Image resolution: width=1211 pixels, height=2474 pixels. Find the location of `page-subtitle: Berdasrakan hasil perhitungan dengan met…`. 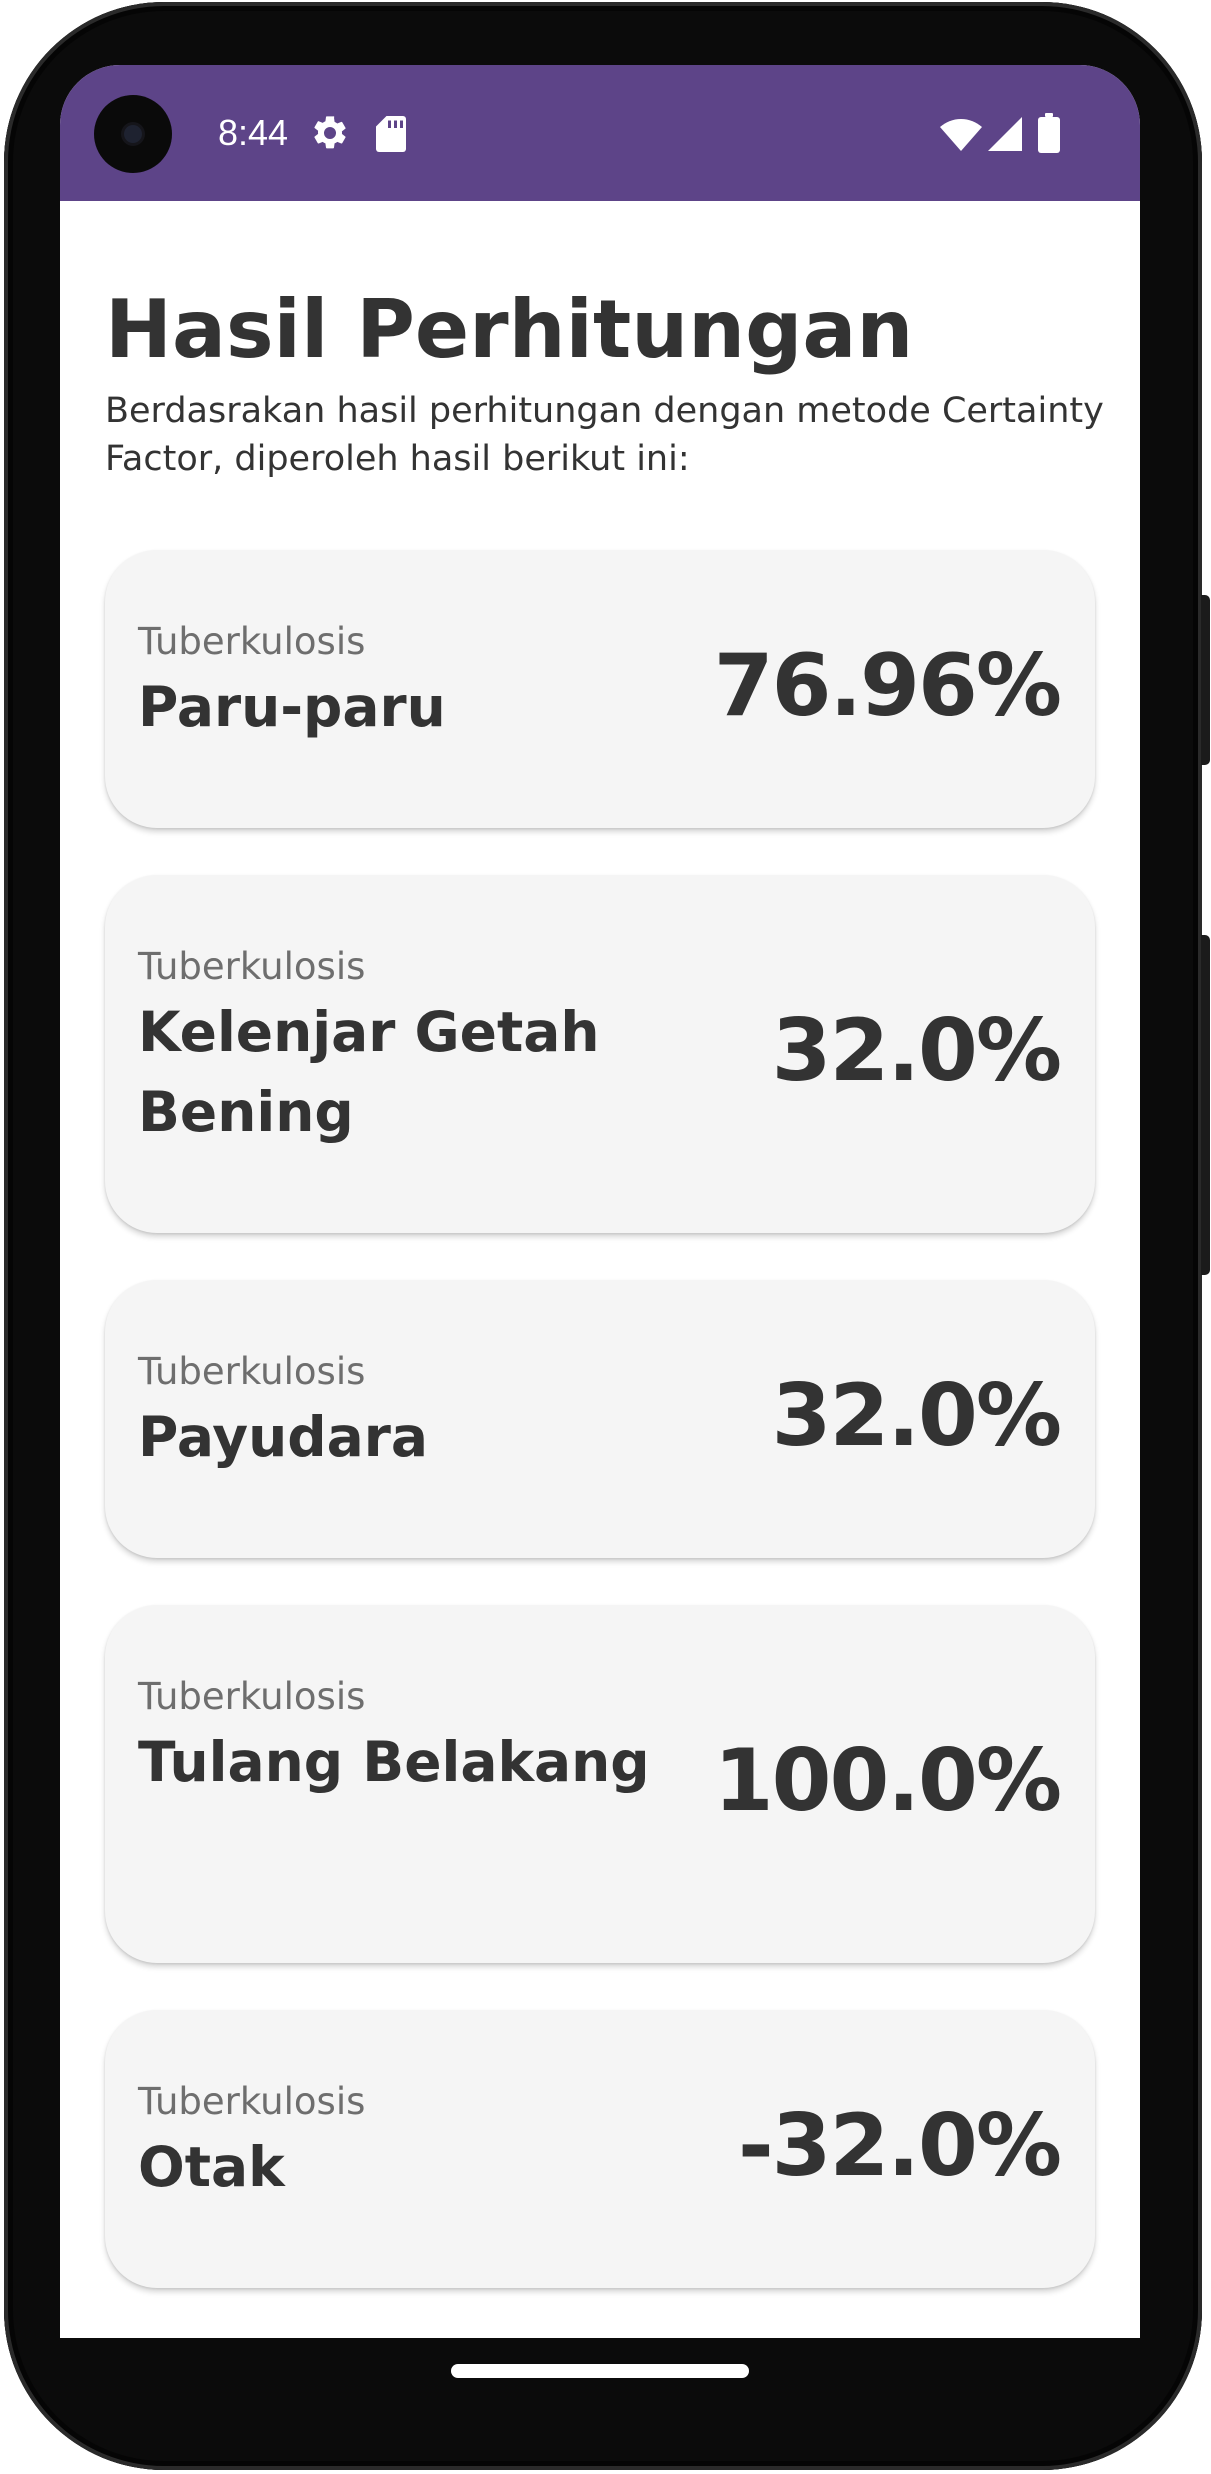

page-subtitle: Berdasrakan hasil perhitungan dengan met… is located at coordinates (604, 435).